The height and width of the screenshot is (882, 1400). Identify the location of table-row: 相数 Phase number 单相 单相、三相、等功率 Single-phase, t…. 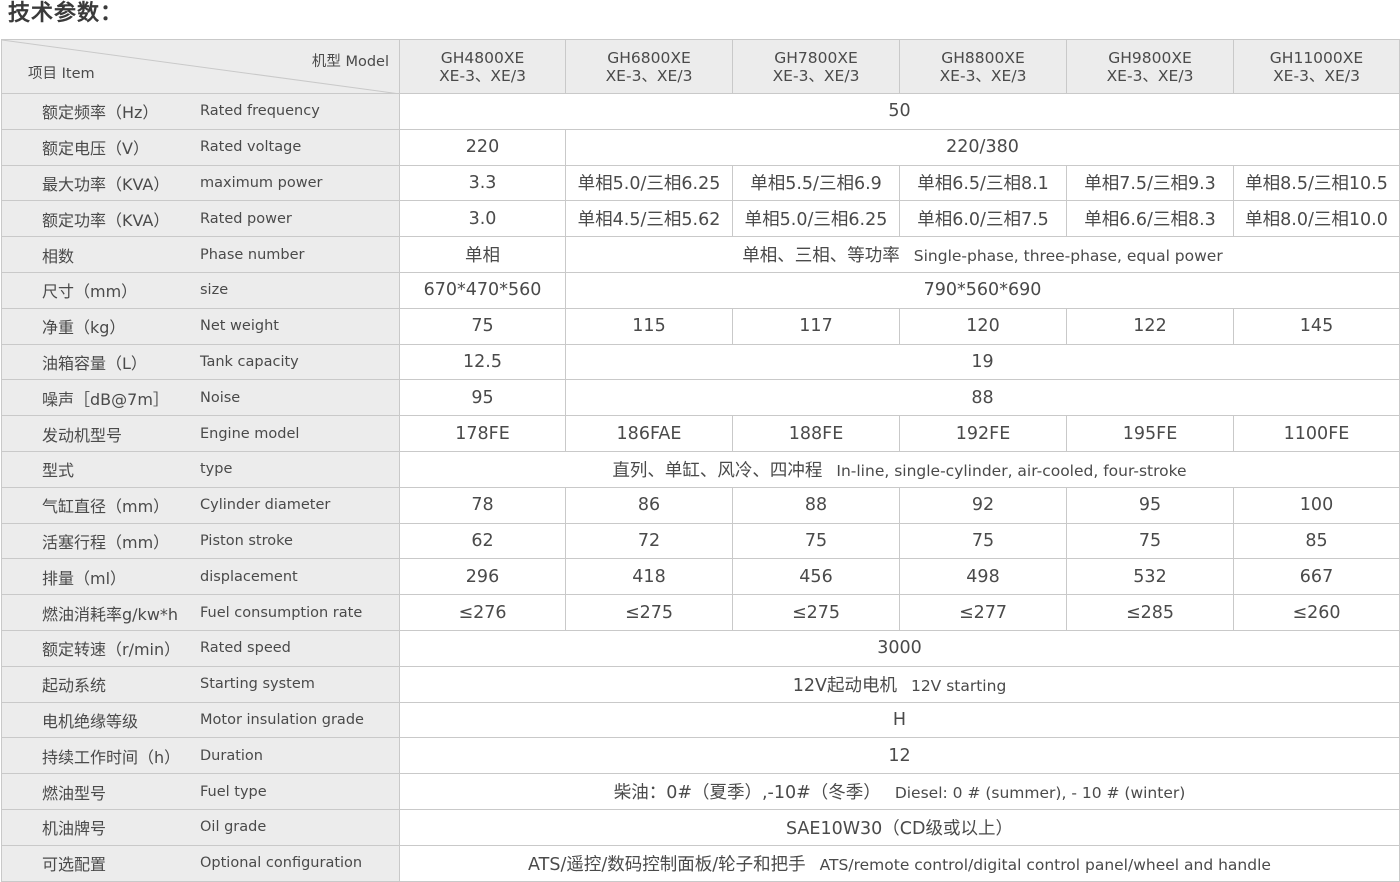
(700, 254).